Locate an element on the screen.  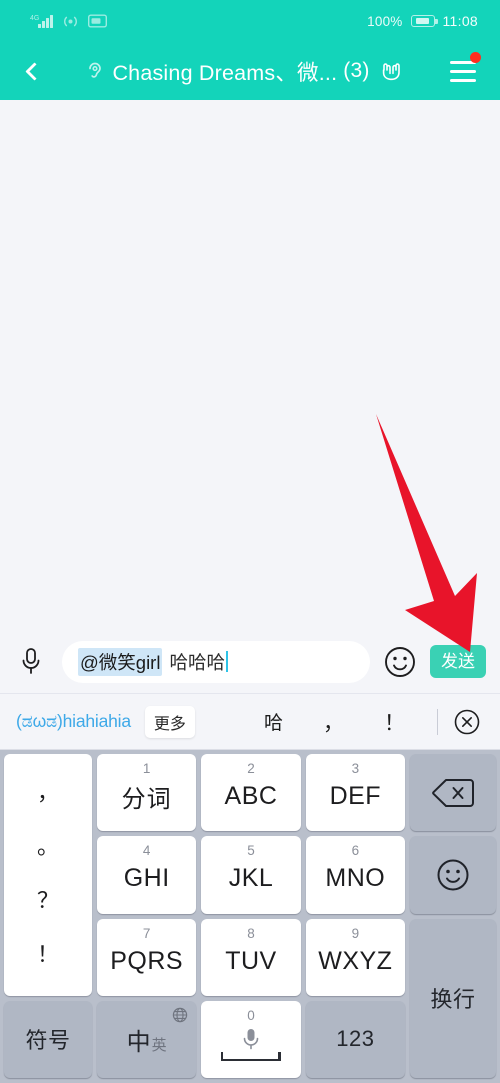
emoji-picker-button is located at coordinates (400, 662).